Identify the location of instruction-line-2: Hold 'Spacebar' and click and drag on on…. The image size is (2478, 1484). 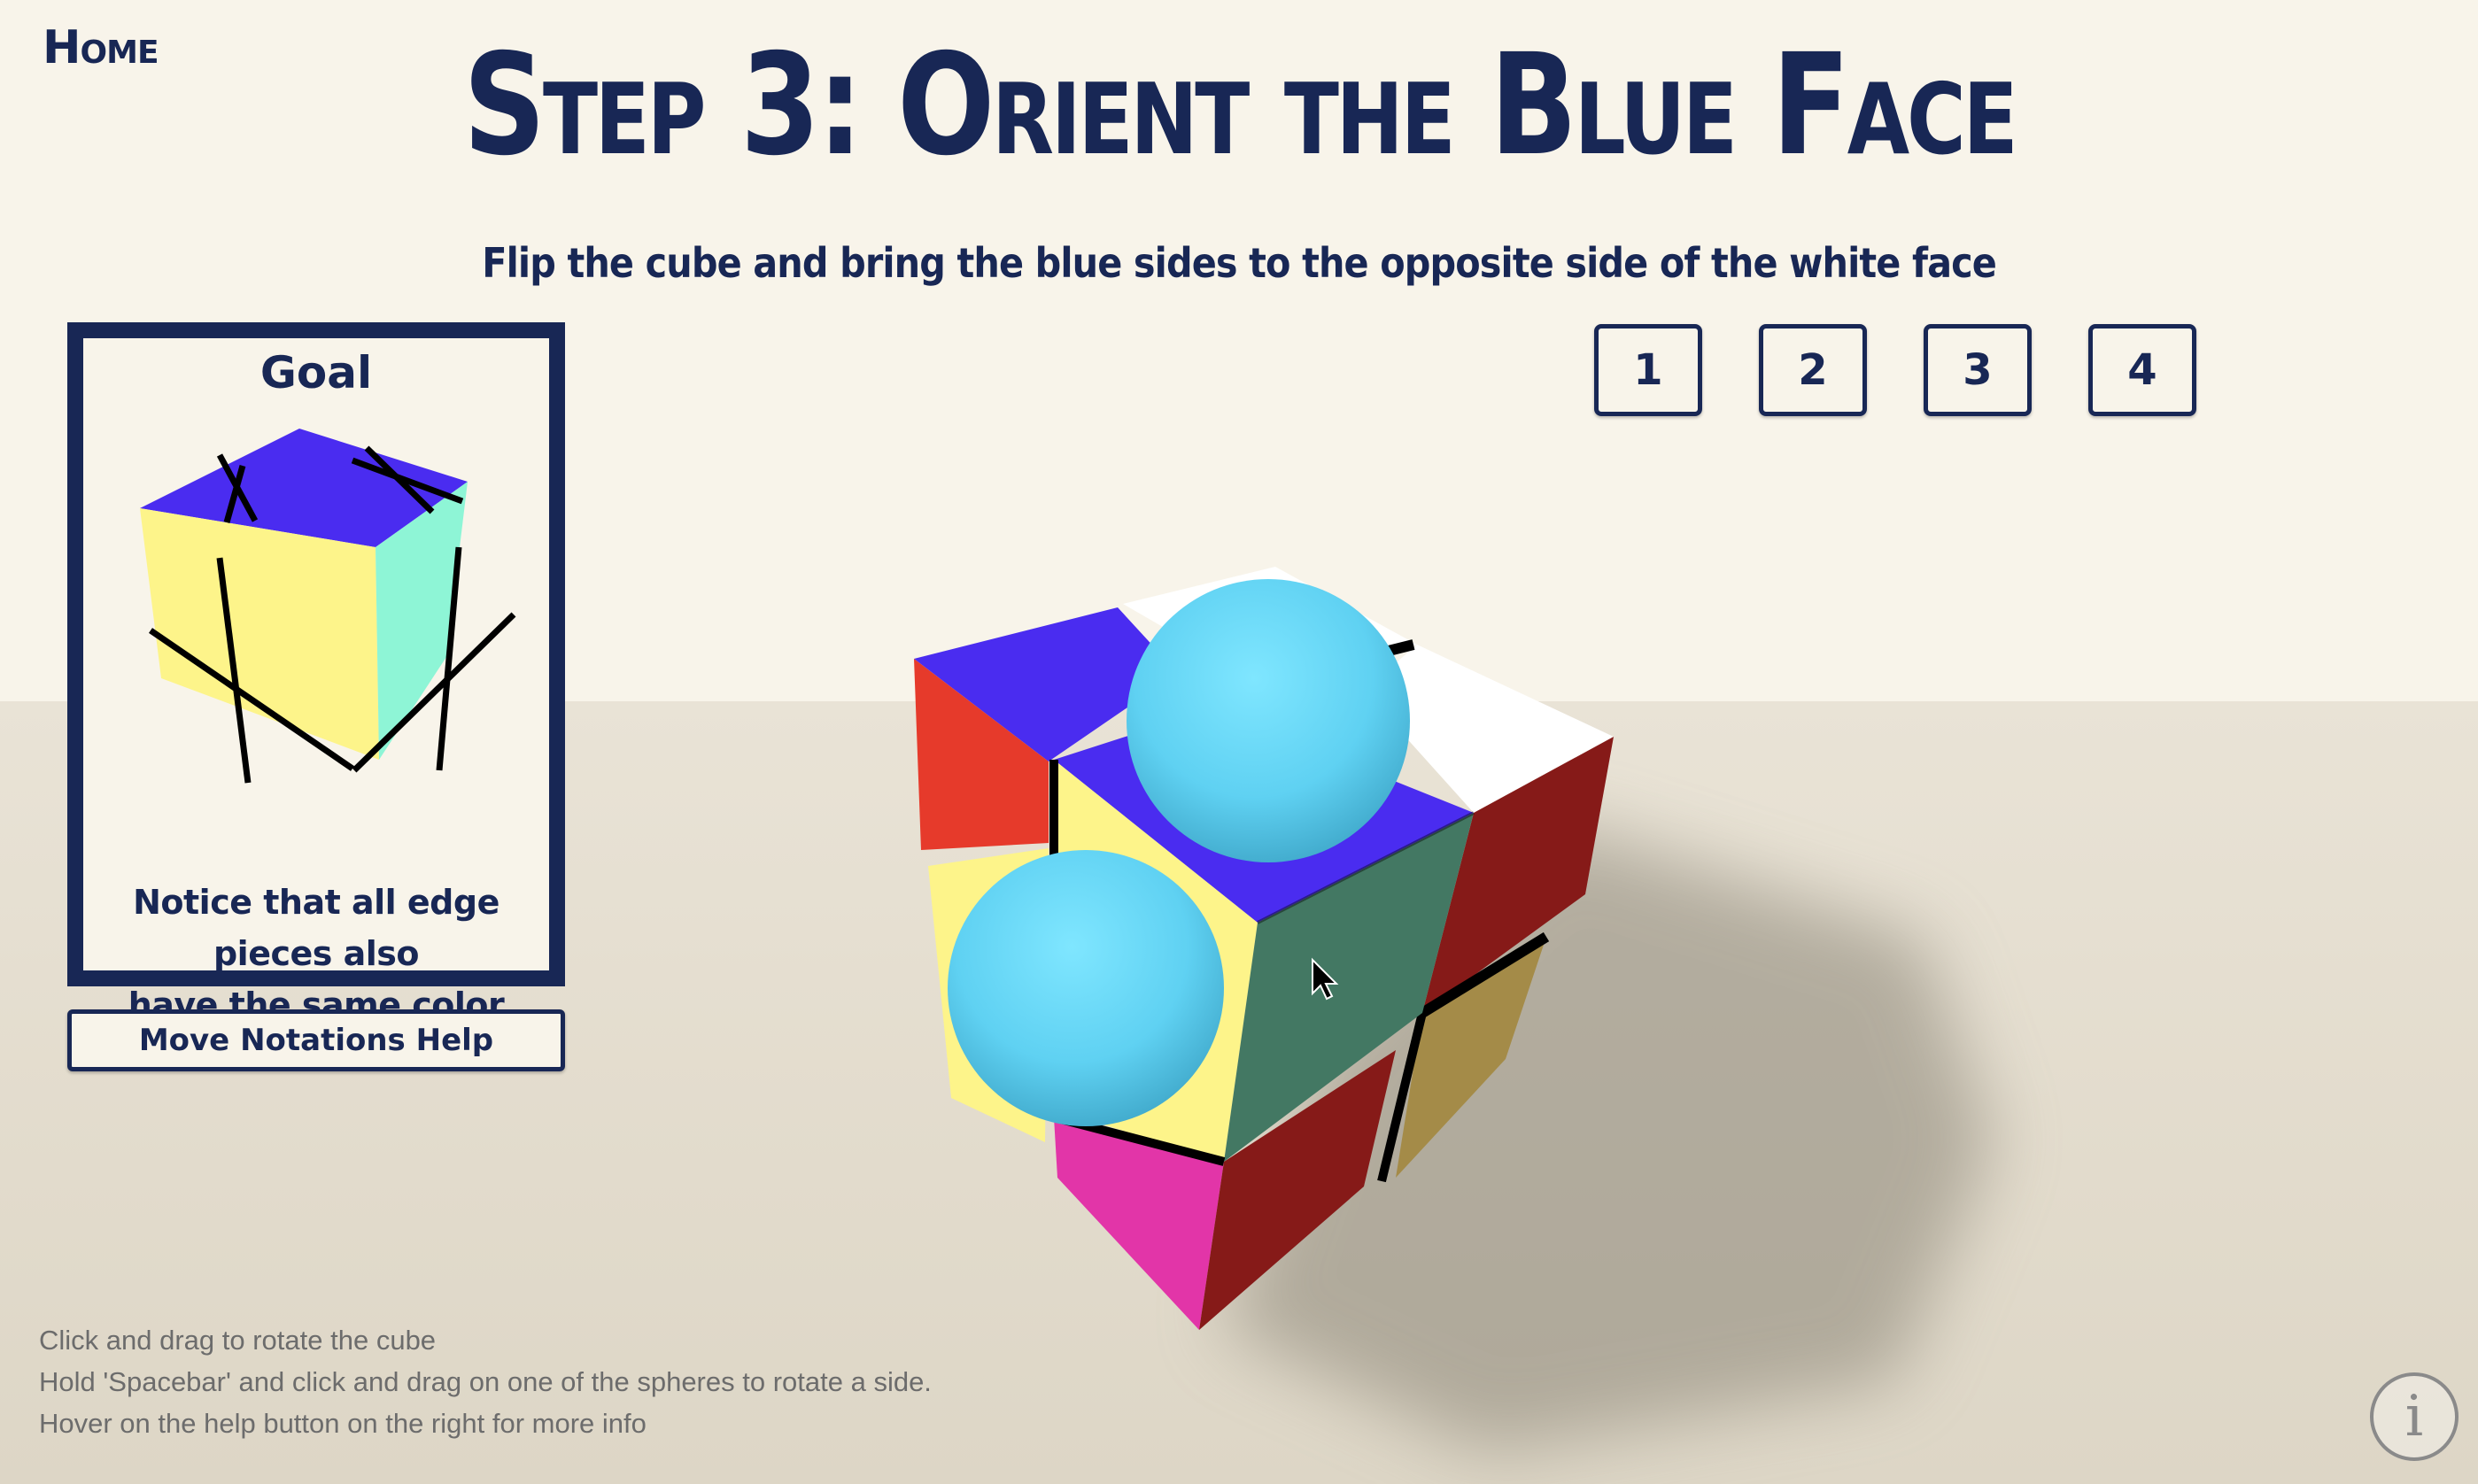
(485, 1381).